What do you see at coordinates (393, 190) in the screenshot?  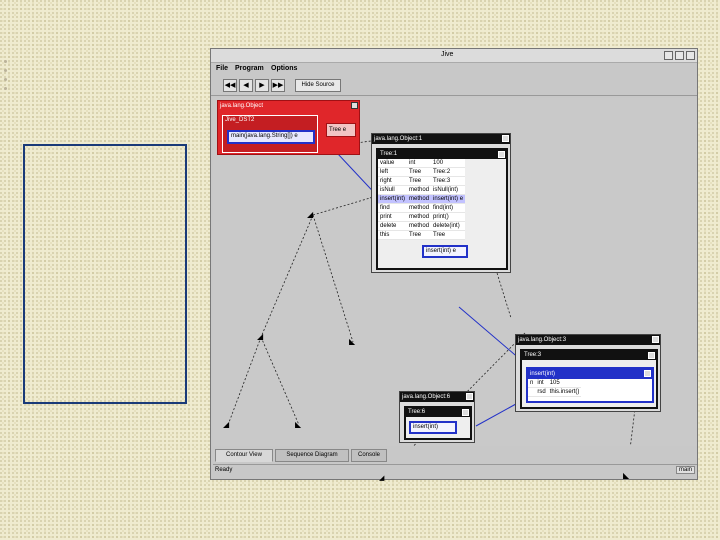 I see `field-name: isNull` at bounding box center [393, 190].